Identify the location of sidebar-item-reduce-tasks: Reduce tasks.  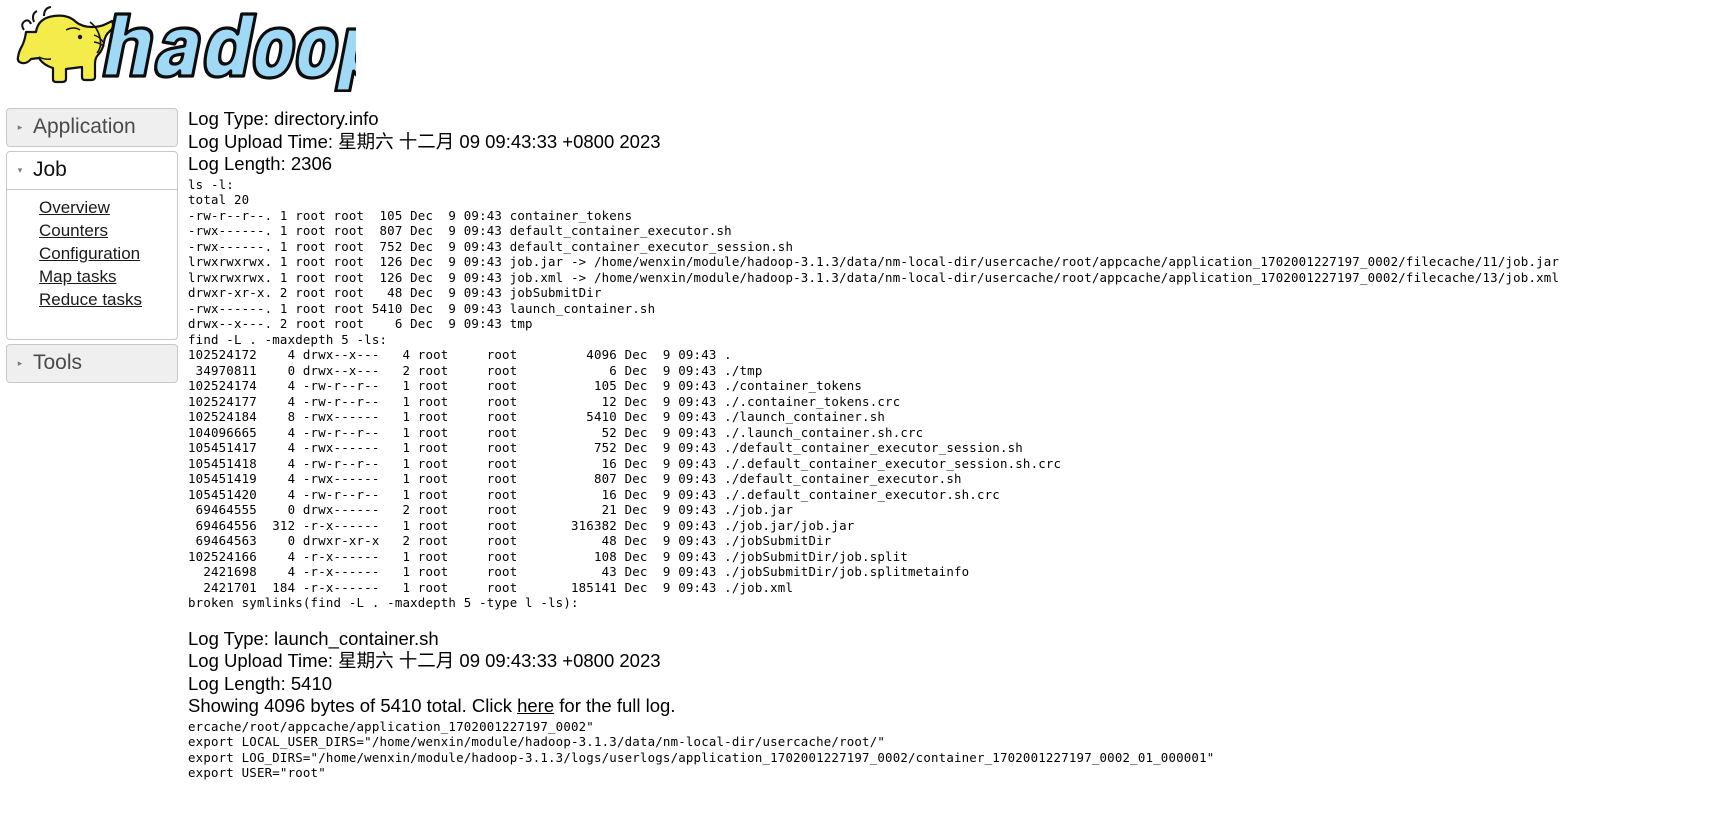
(92, 299).